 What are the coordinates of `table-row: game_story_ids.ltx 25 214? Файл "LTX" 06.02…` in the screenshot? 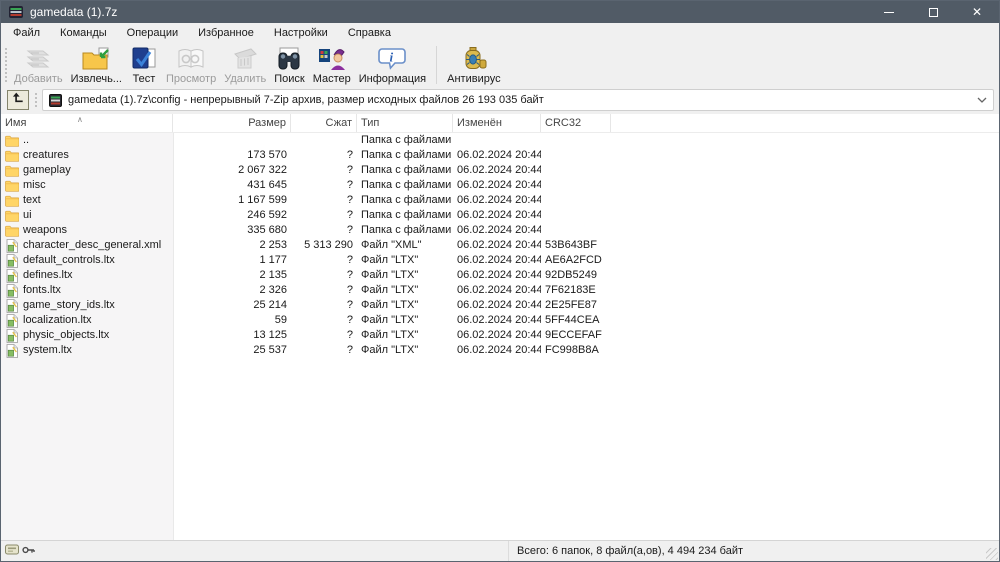 It's located at (500, 305).